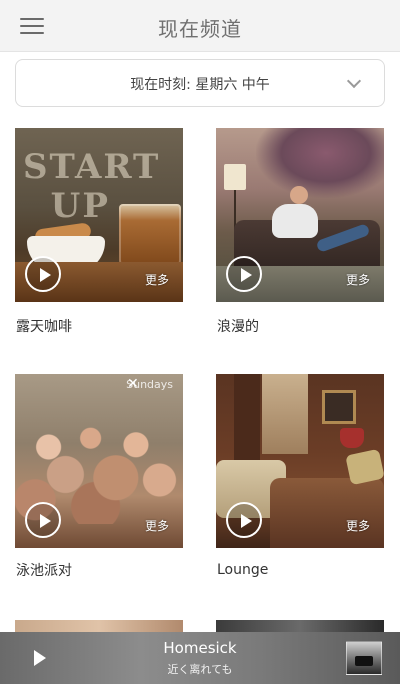  Describe the element at coordinates (200, 669) in the screenshot. I see `track-artist: 近く离れても` at that location.